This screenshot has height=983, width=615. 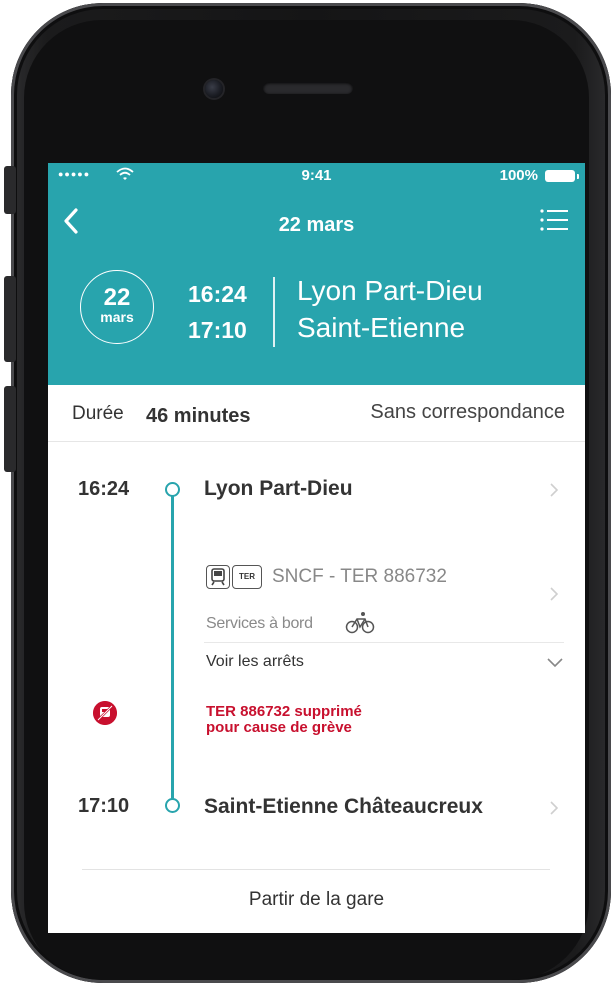 I want to click on arrival-station: Saint-Etienne, so click(x=381, y=327).